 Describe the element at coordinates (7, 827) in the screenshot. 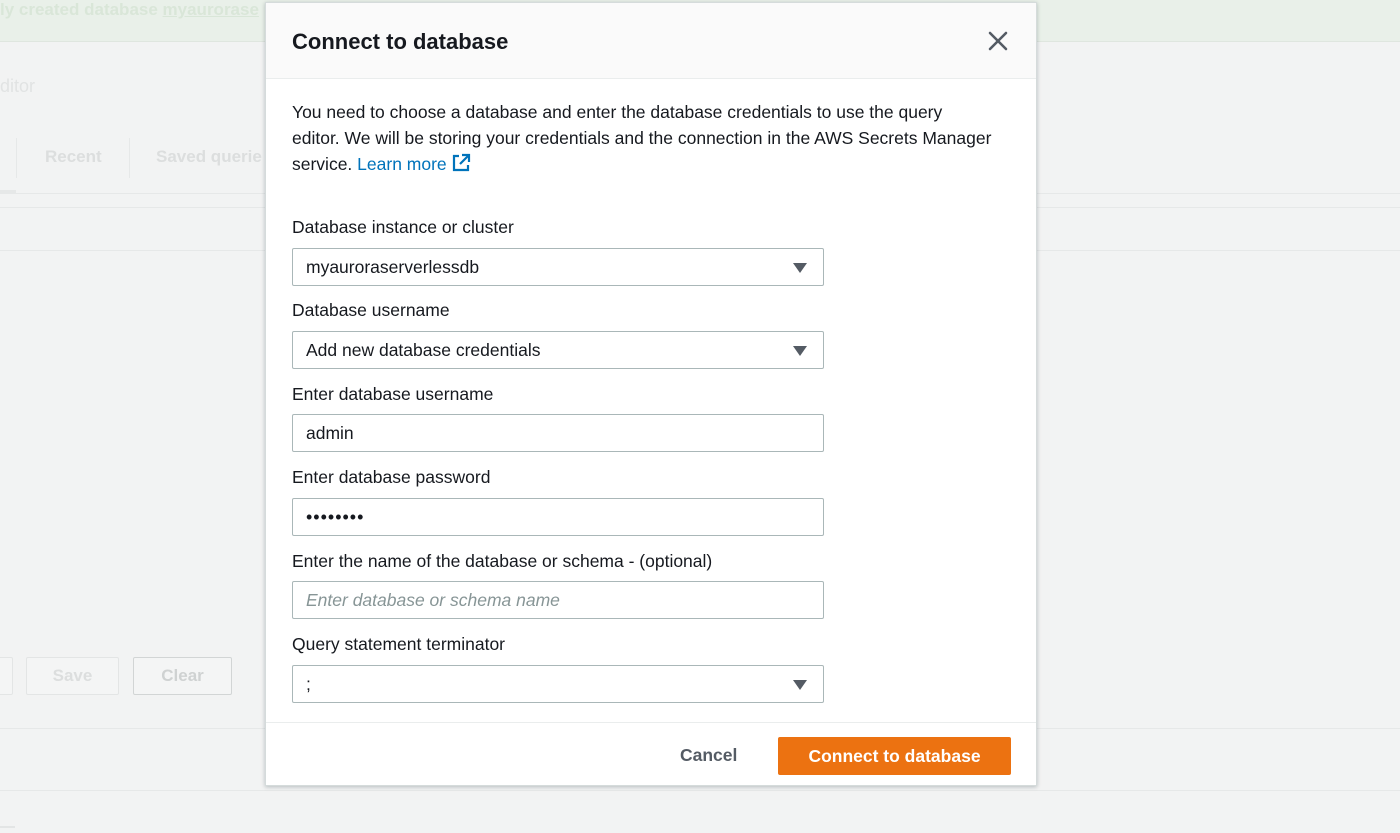

I see `scroll-indicator` at that location.